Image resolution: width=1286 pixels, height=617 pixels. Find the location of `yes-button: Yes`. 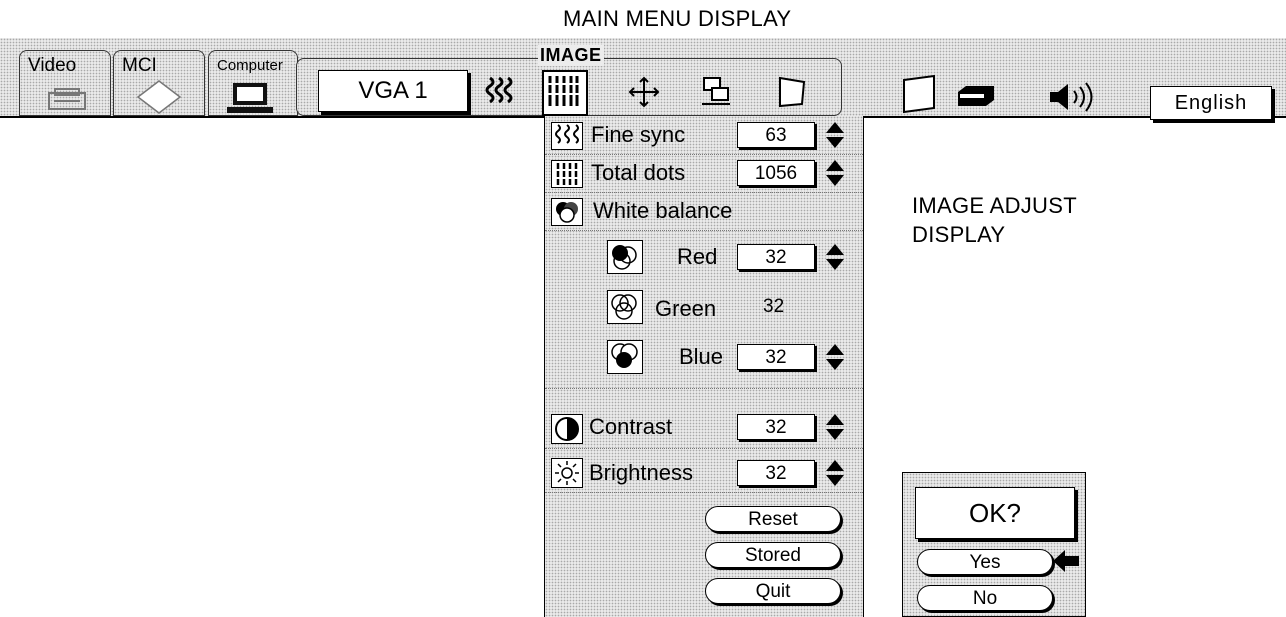

yes-button: Yes is located at coordinates (985, 562).